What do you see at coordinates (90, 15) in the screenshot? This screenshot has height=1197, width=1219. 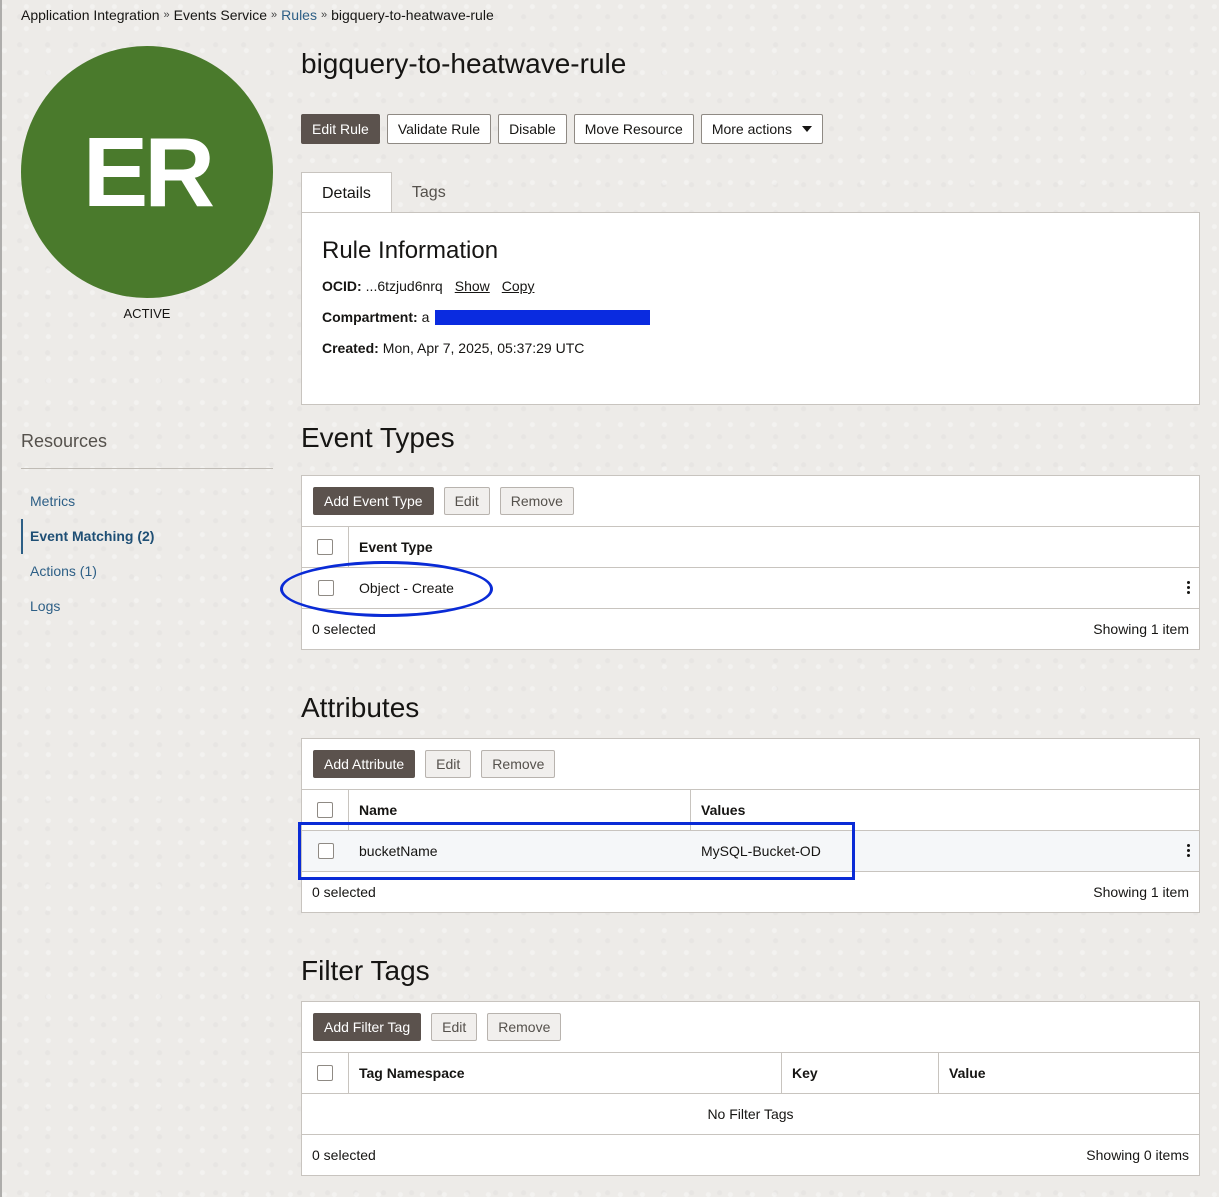 I see `breadcrumb-application-integration: Application Integration` at bounding box center [90, 15].